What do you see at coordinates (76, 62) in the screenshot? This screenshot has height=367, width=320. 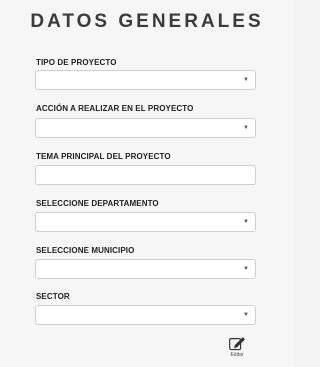 I see `tipo-proyecto-label: TIPO DE PROYECTO` at bounding box center [76, 62].